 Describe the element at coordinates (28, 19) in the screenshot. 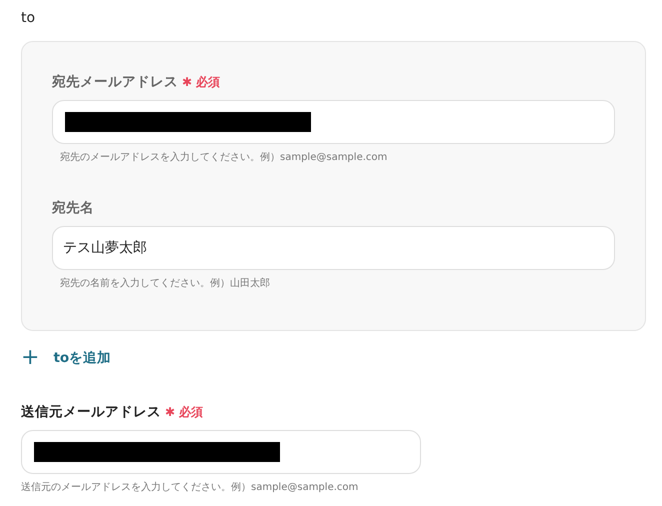

I see `section-label: to` at that location.